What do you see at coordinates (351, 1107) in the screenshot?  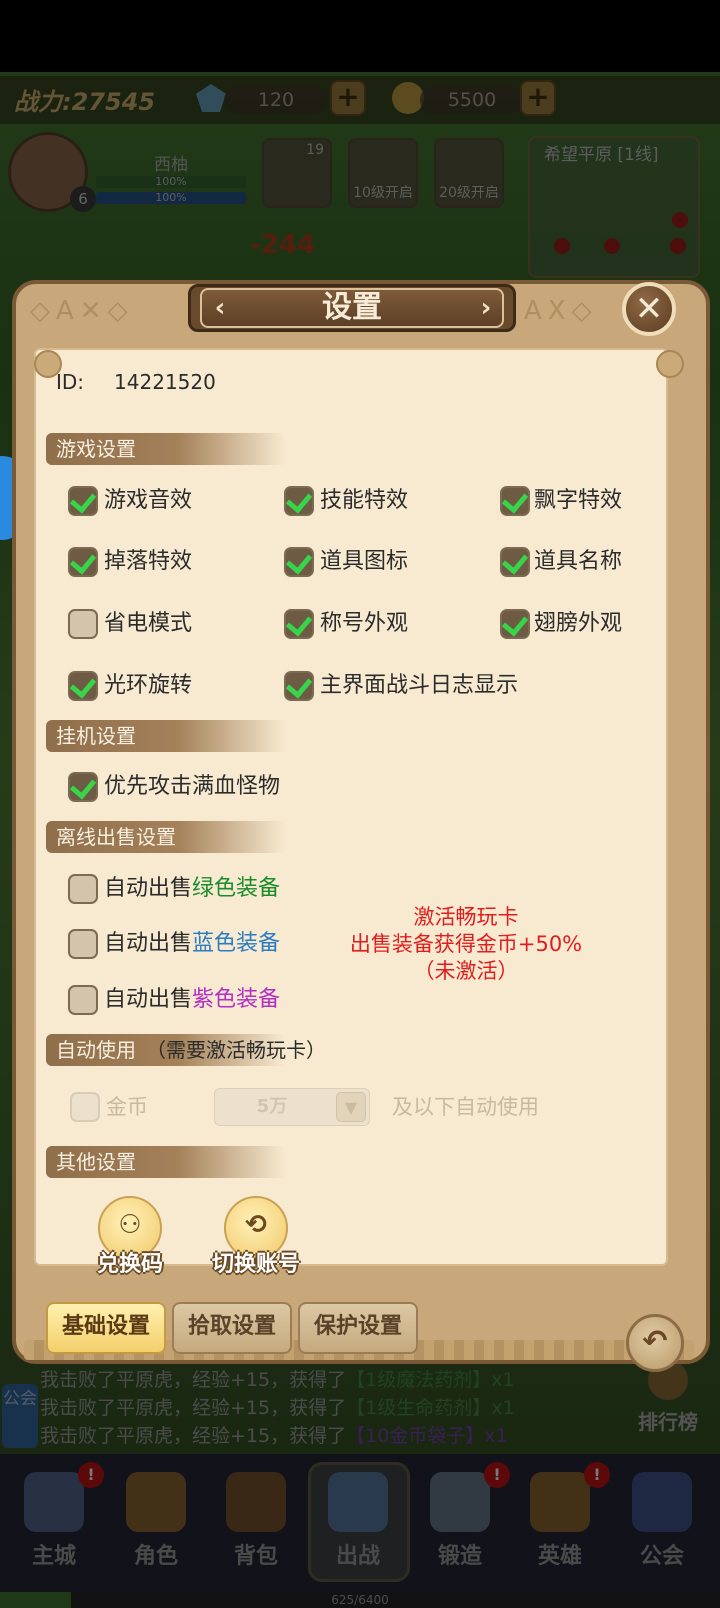 I see `chevron-down-icon: ▼` at bounding box center [351, 1107].